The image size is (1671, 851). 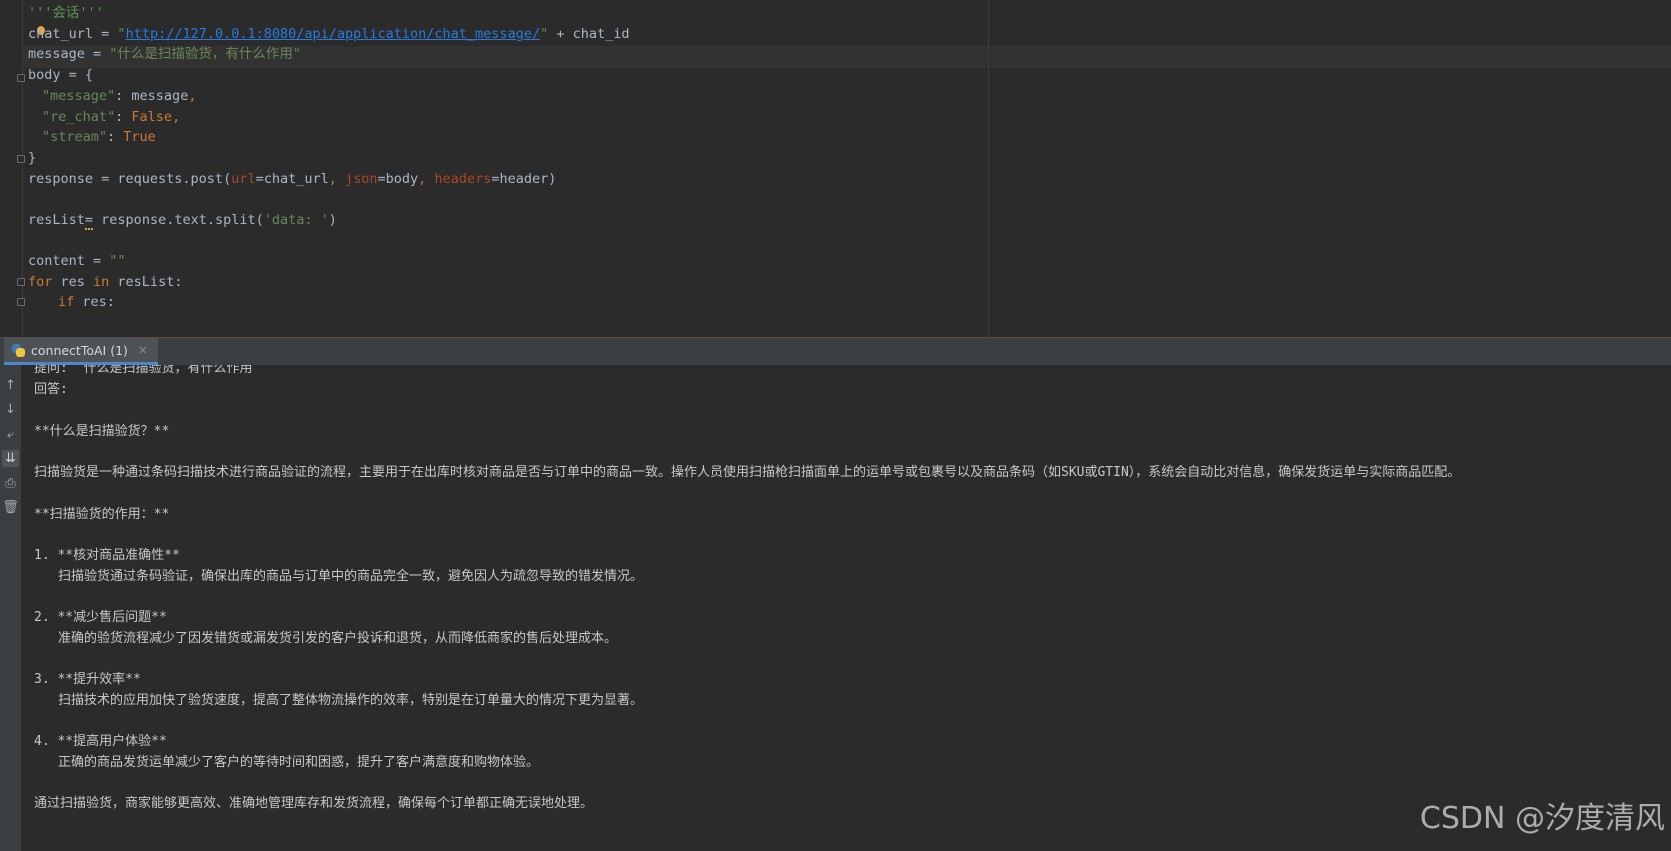 What do you see at coordinates (79, 96) in the screenshot?
I see `dict-key: "message"` at bounding box center [79, 96].